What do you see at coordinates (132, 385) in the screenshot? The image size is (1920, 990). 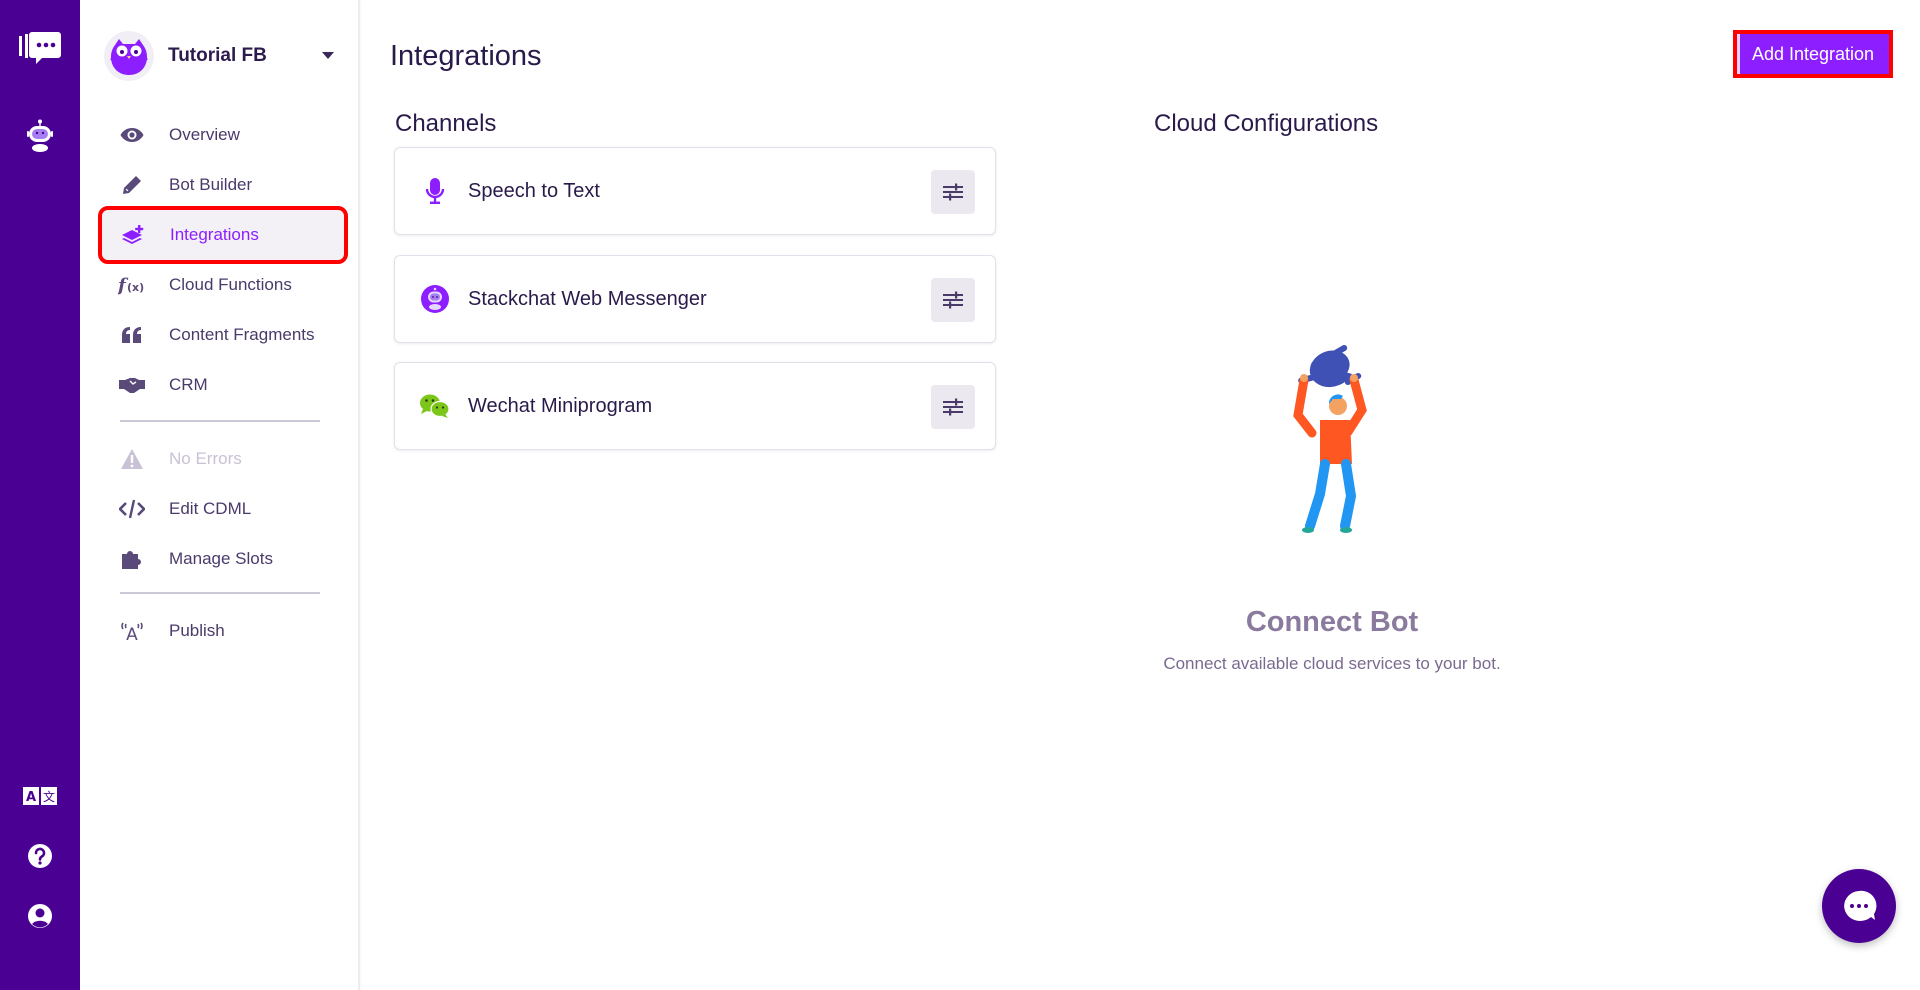 I see `handshake-icon` at bounding box center [132, 385].